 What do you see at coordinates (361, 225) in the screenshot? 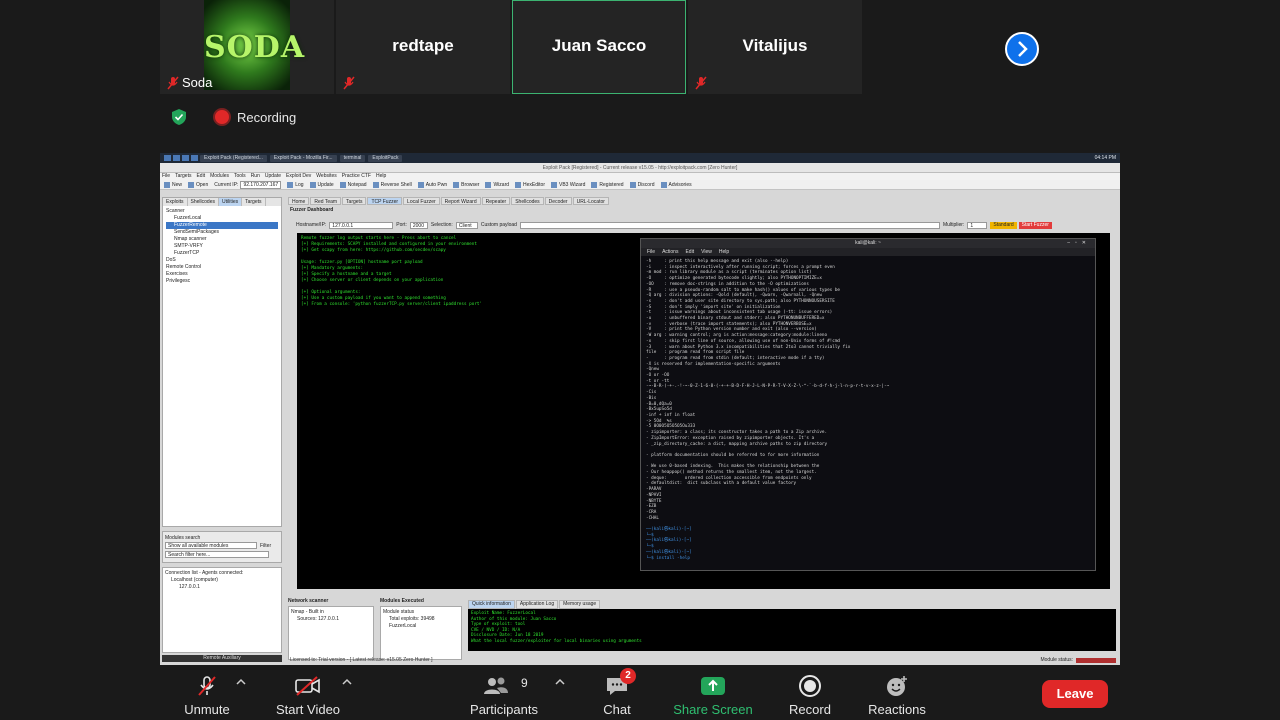
I see `hostname-input: 127.0.0.1` at bounding box center [361, 225].